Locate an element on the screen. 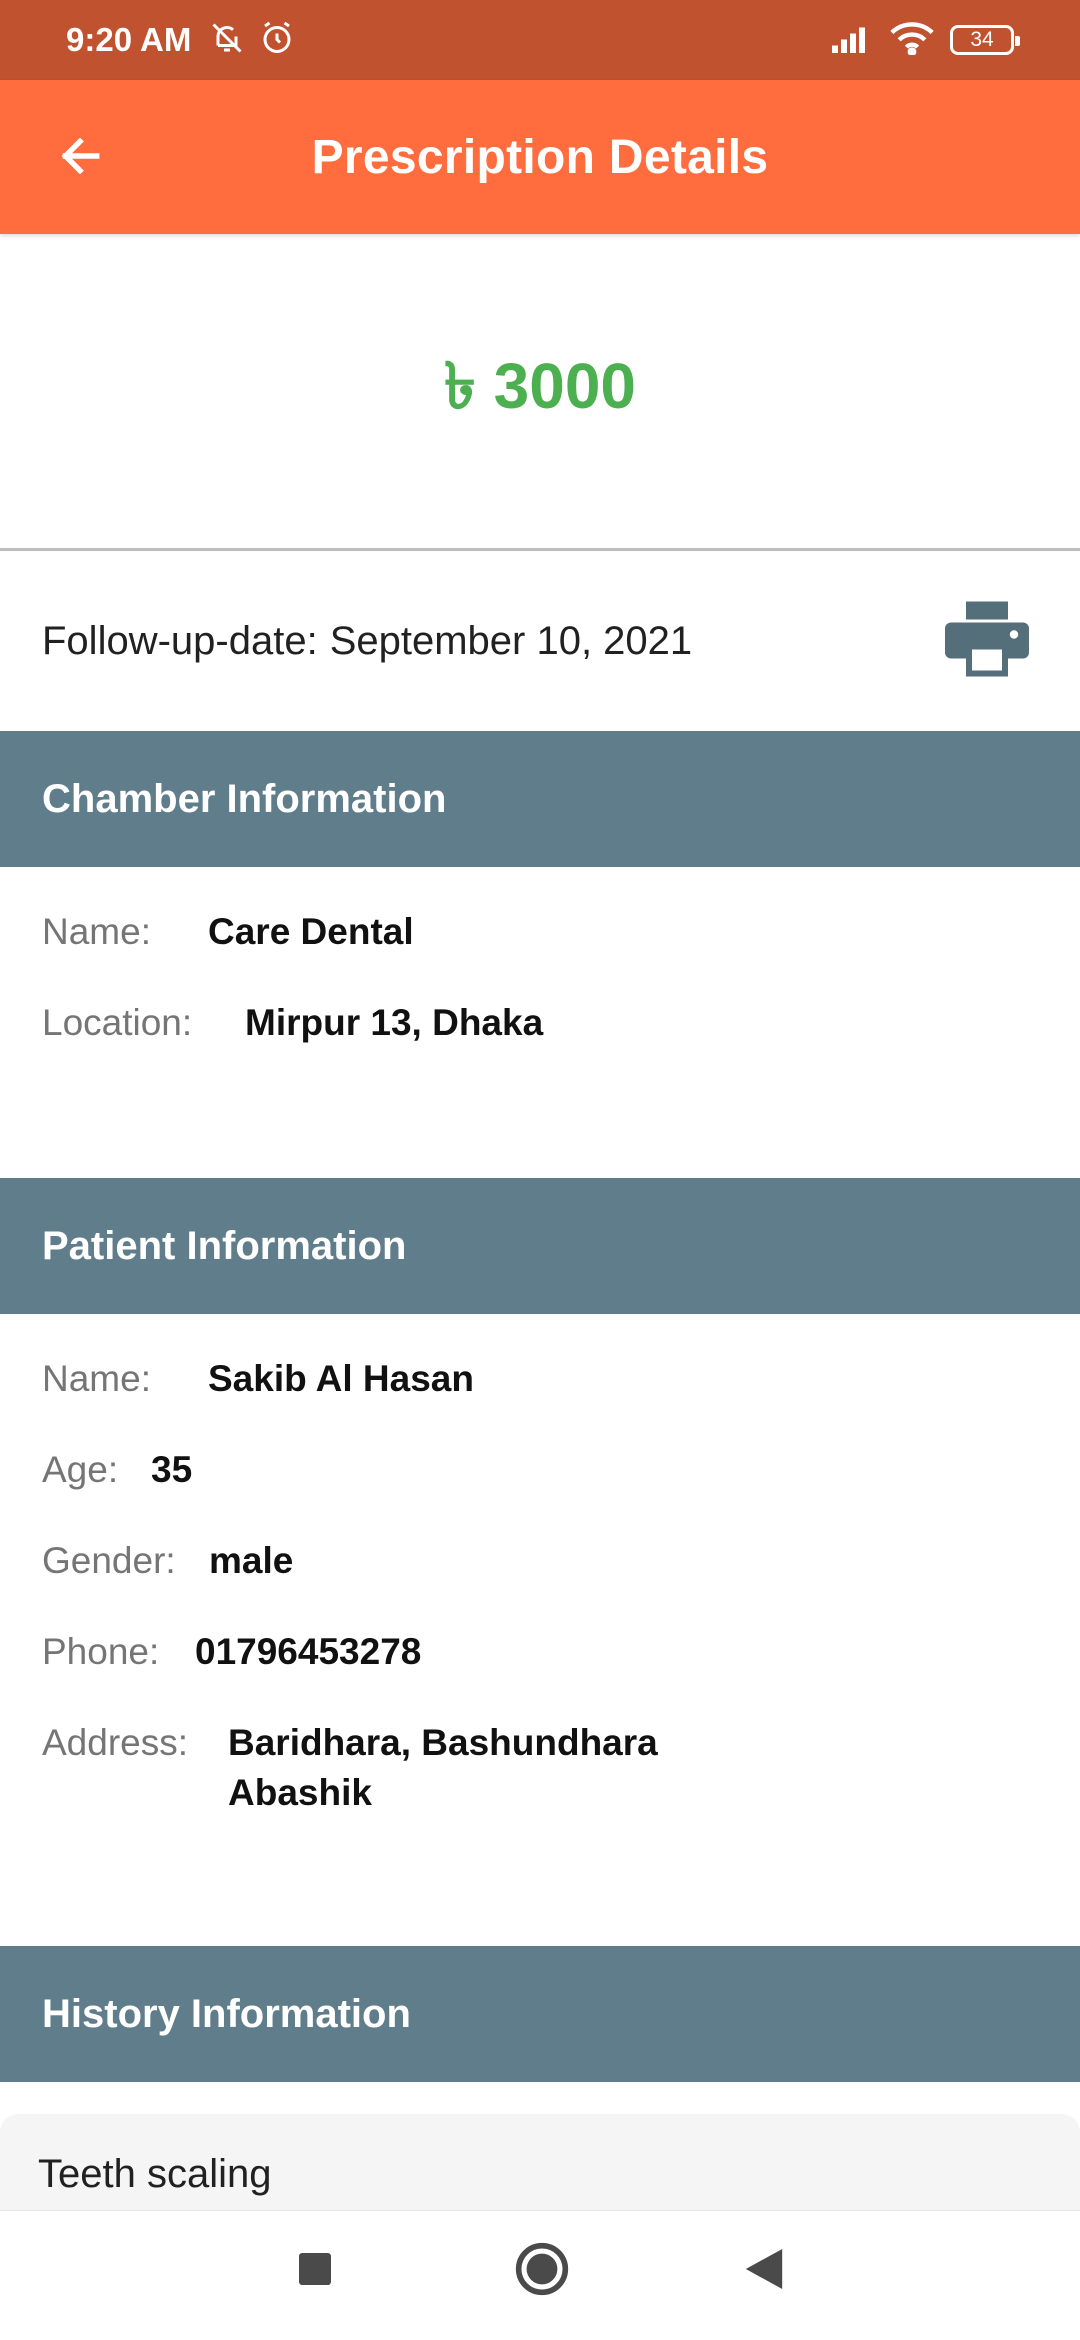 This screenshot has width=1080, height=2340. patient-name-label: Name: is located at coordinates (96, 1378).